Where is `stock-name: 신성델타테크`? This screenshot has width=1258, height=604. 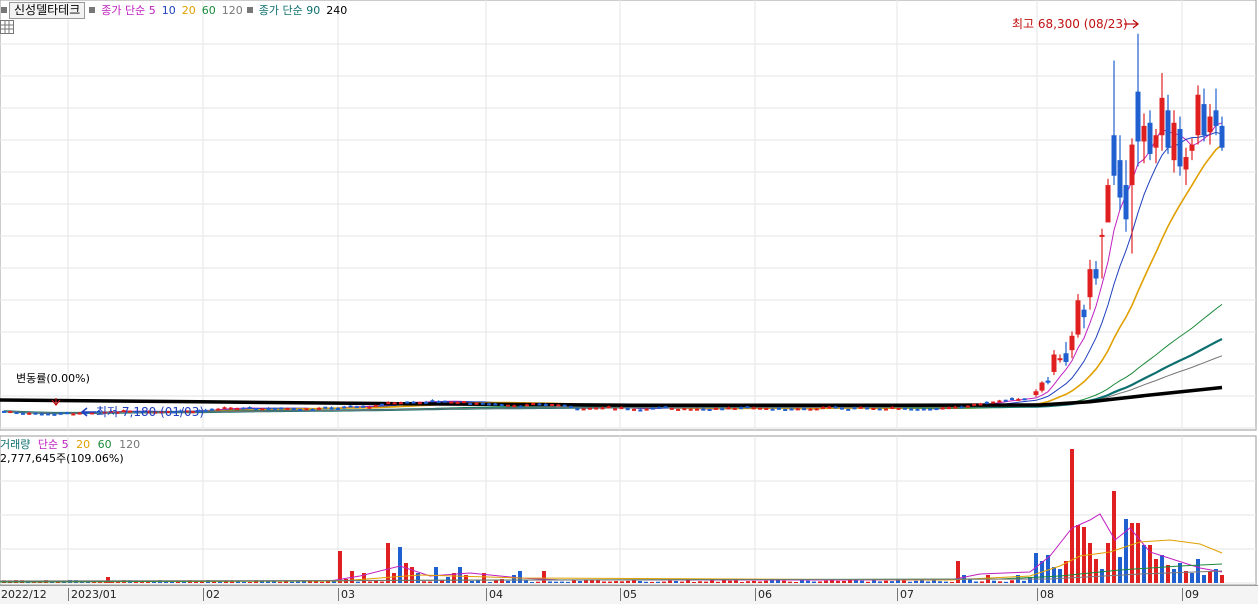
stock-name: 신성델타테크 is located at coordinates (47, 10).